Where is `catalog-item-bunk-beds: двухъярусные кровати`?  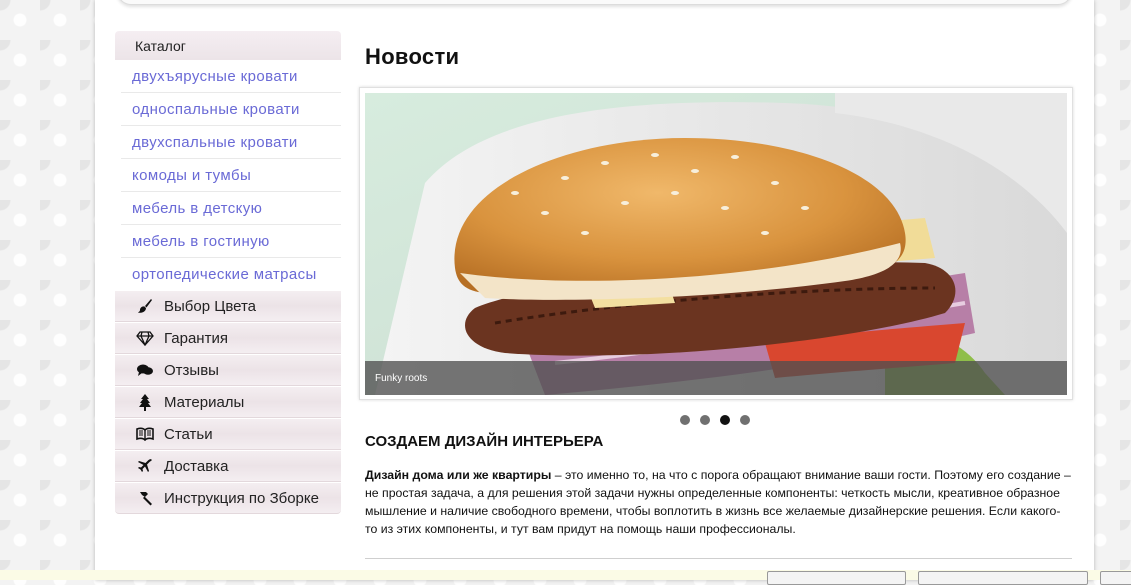
catalog-item-bunk-beds: двухъярусные кровати is located at coordinates (231, 76).